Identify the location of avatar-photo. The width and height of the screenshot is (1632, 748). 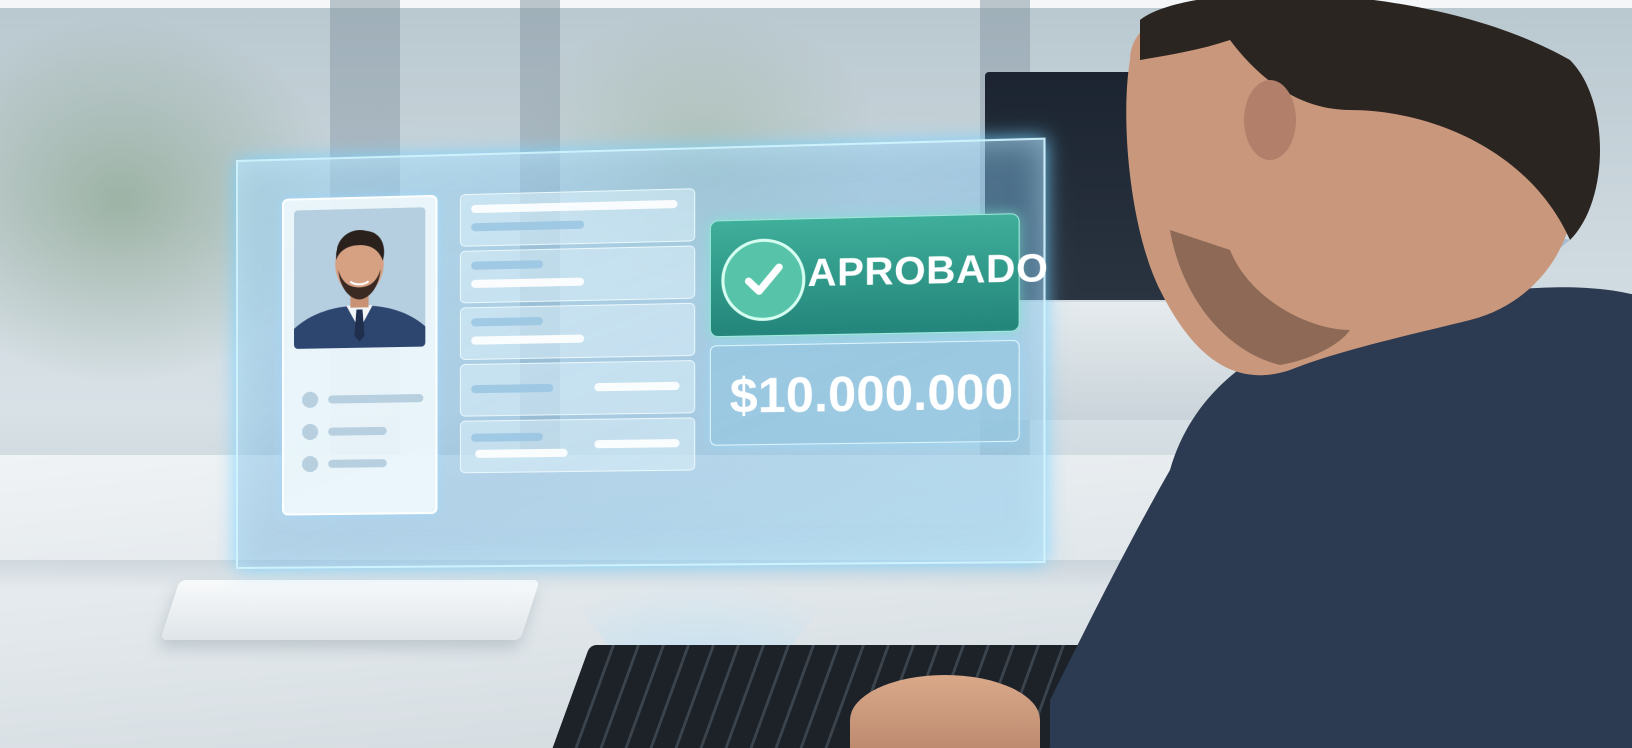
(359, 278).